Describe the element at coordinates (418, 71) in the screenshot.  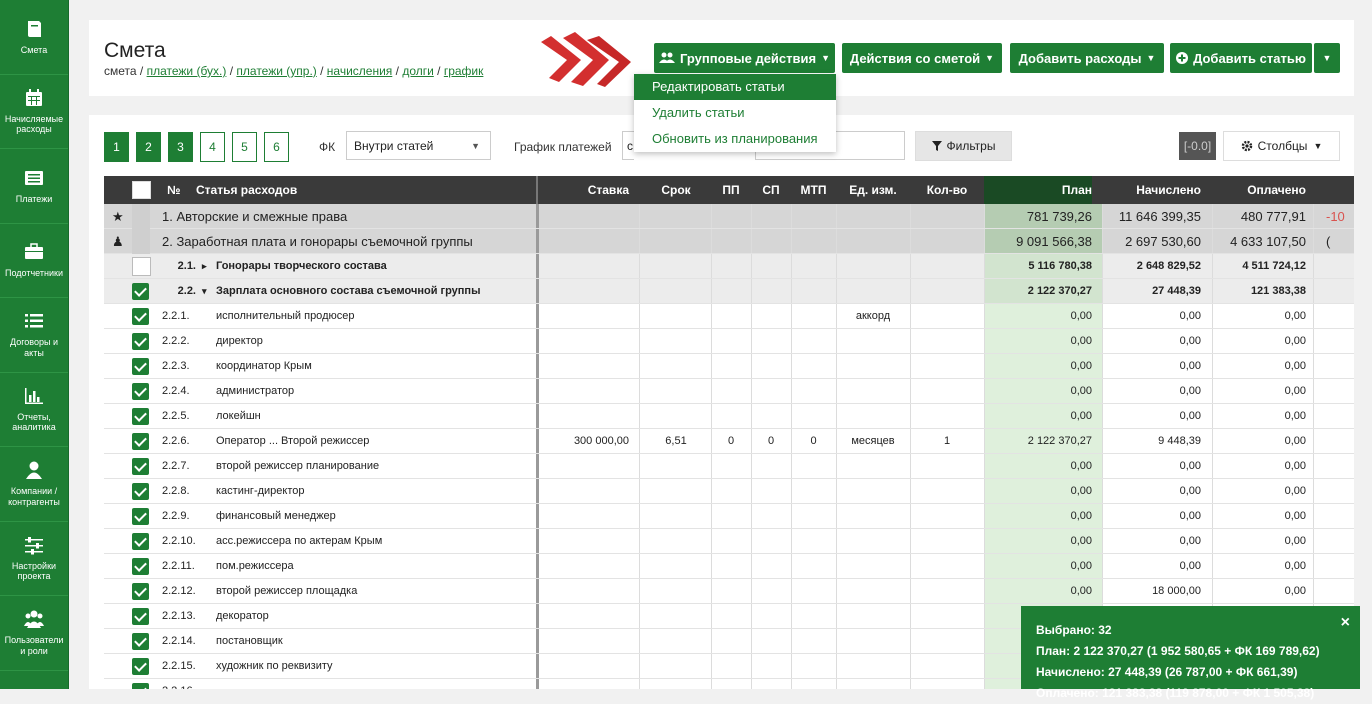
I see `breadcrumb-item: долги` at that location.